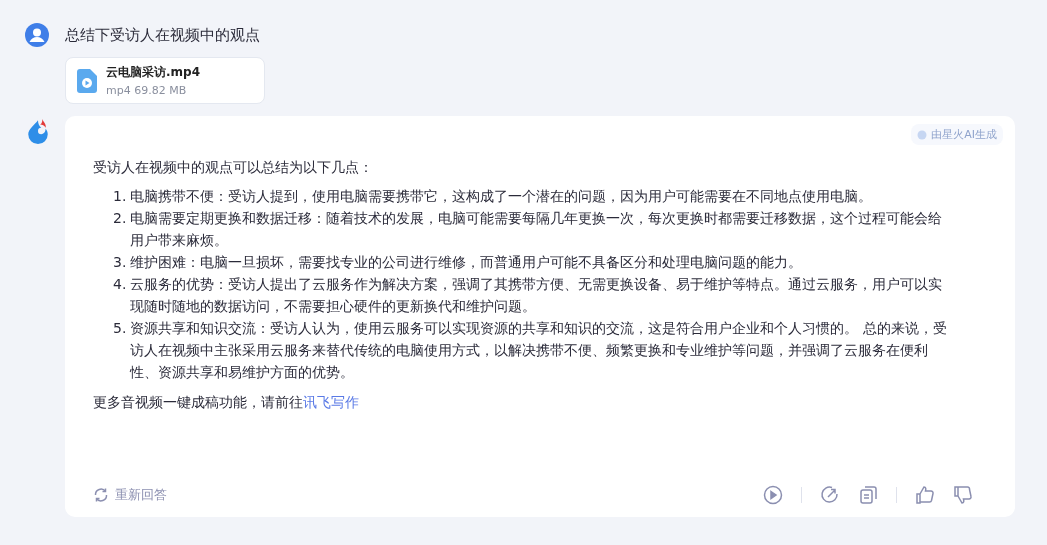 The height and width of the screenshot is (545, 1047). I want to click on badge-text: 由星火AI生成, so click(964, 134).